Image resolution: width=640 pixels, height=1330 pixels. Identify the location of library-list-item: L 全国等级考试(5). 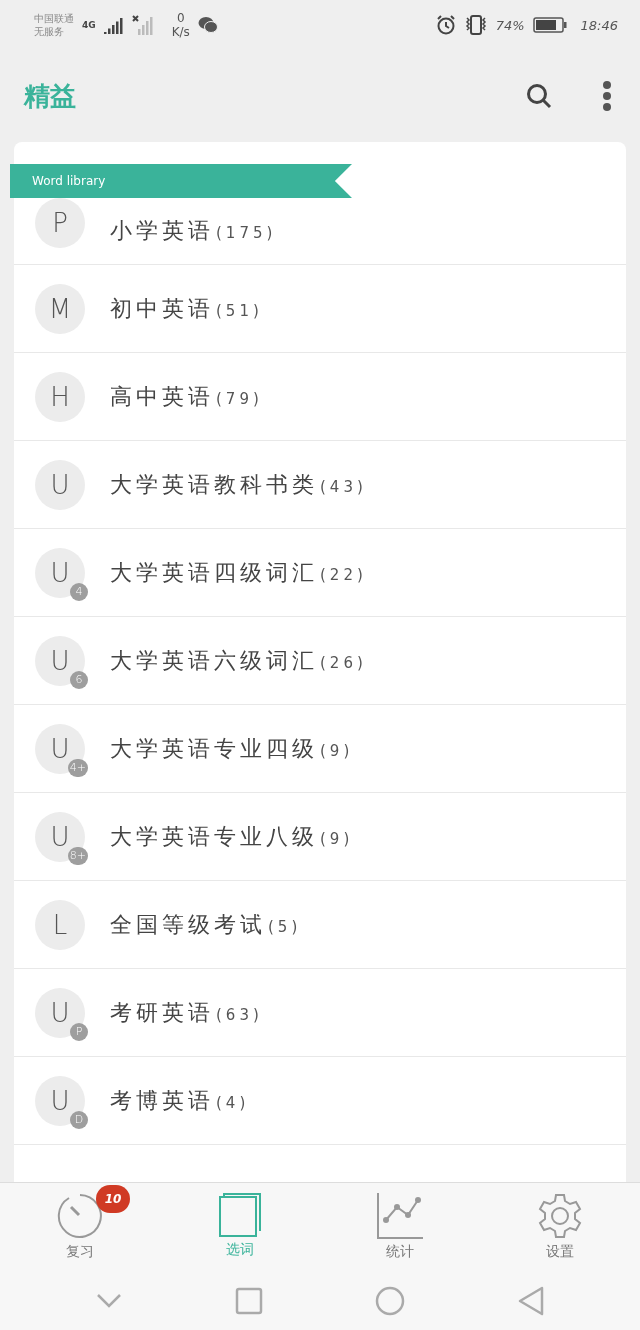
(320, 925).